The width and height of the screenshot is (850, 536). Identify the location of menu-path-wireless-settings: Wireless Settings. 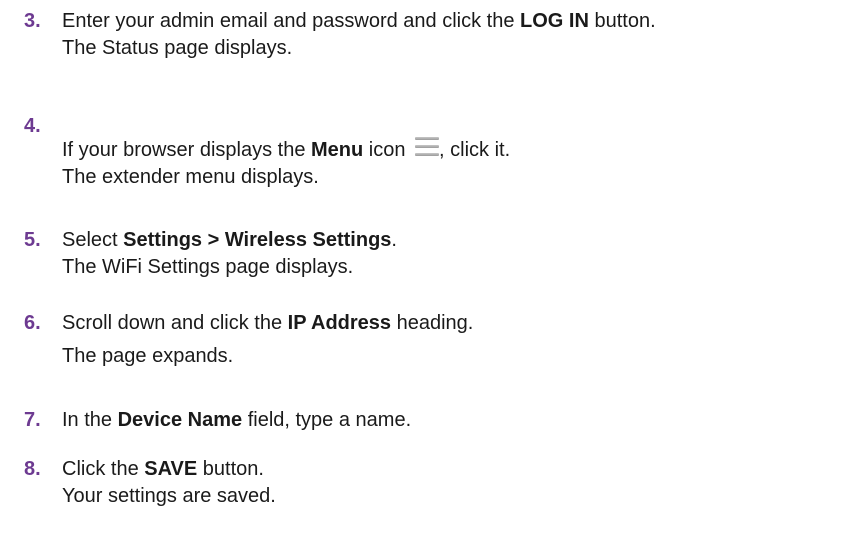
(308, 240).